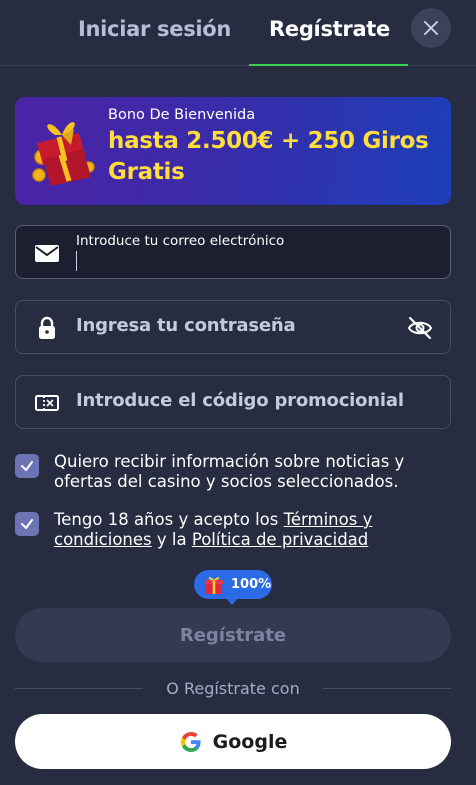 This screenshot has width=476, height=785. Describe the element at coordinates (233, 635) in the screenshot. I see `register-submit-button: Regístrate` at that location.